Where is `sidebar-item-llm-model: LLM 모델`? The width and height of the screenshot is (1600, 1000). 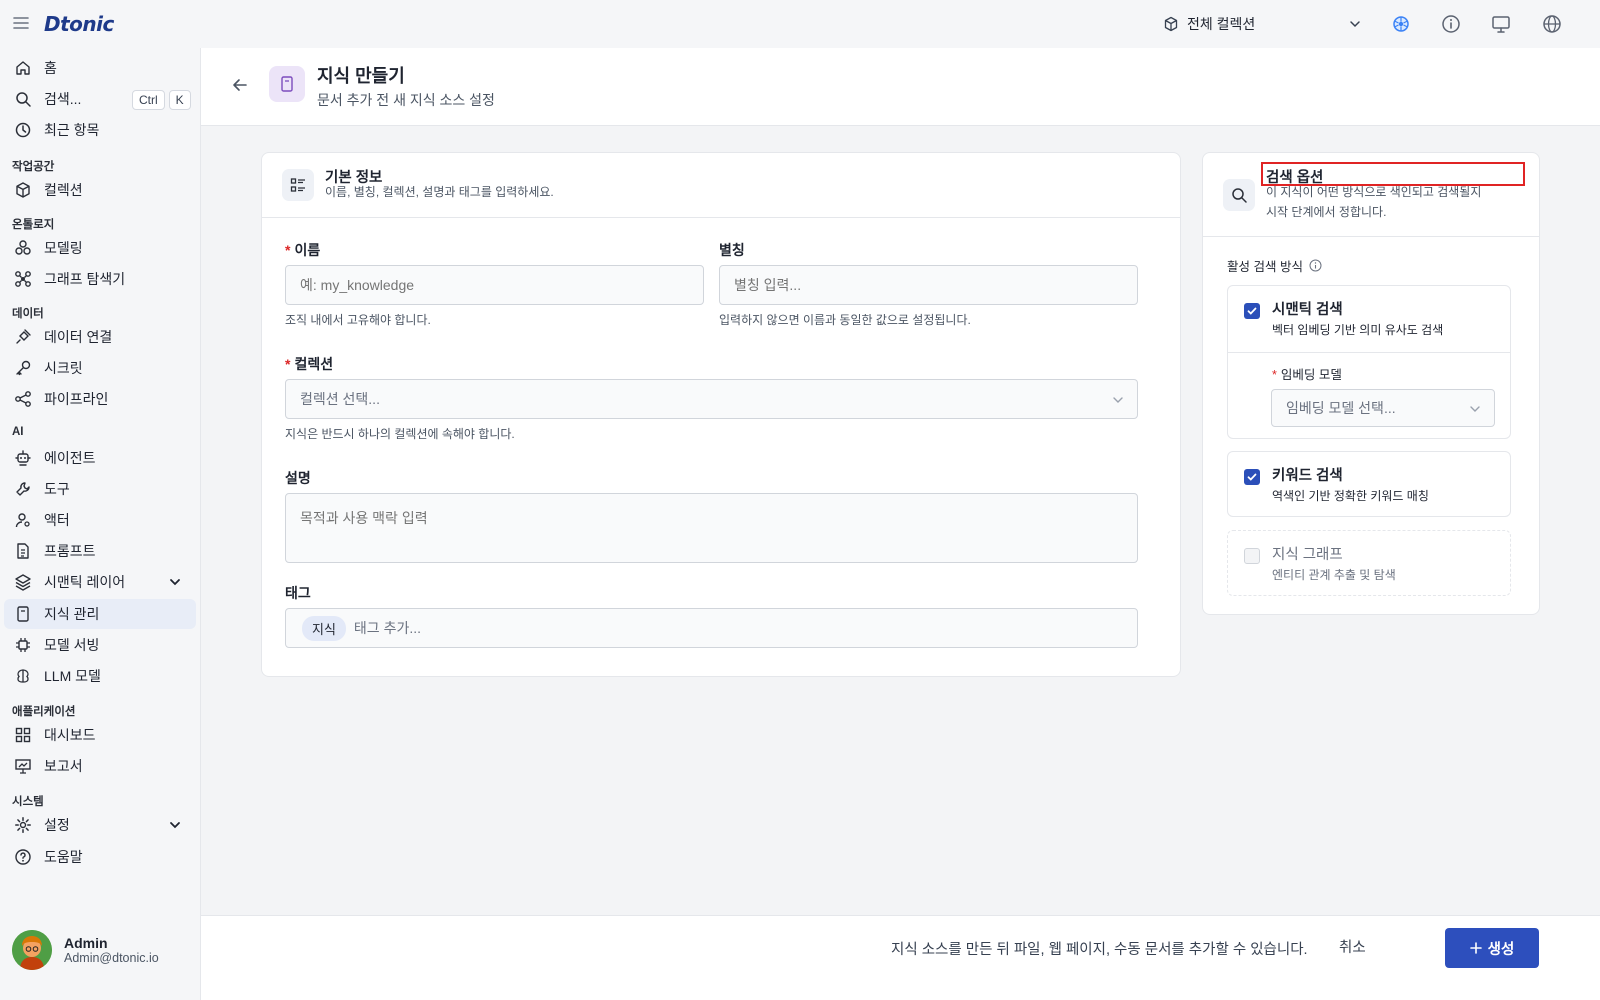
sidebar-item-llm-model: LLM 모델 is located at coordinates (100, 676).